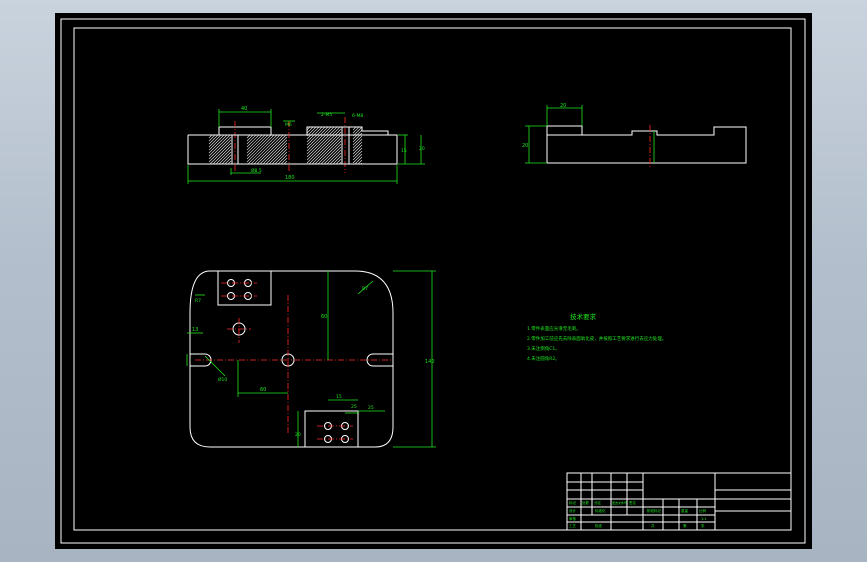 This screenshot has width=867, height=562. Describe the element at coordinates (573, 525) in the screenshot. I see `tb-process: 工艺` at that location.